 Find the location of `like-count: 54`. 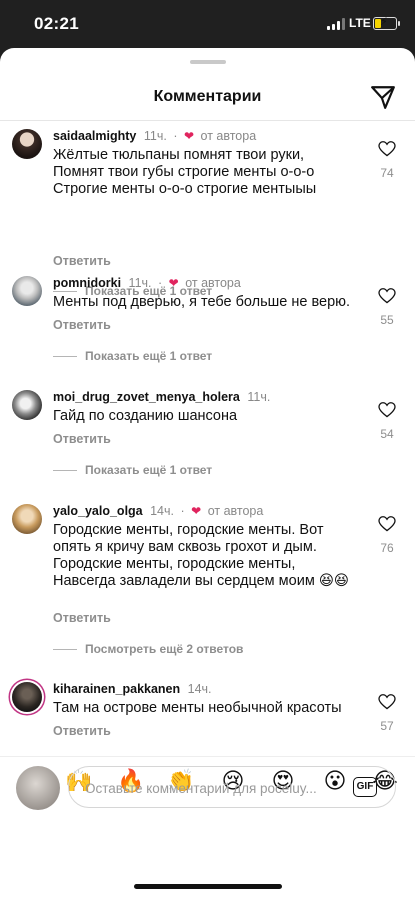

like-count: 54 is located at coordinates (387, 434).